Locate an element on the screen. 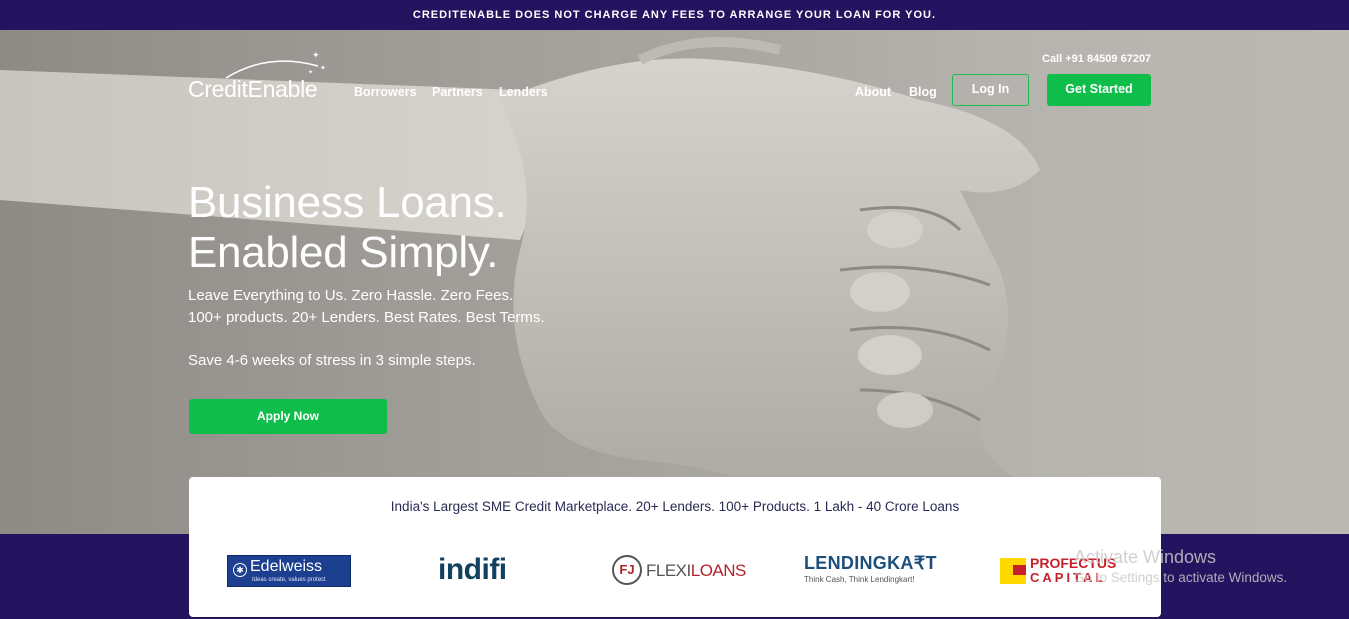 This screenshot has height=619, width=1349. get-started-button: Get Started is located at coordinates (1099, 90).